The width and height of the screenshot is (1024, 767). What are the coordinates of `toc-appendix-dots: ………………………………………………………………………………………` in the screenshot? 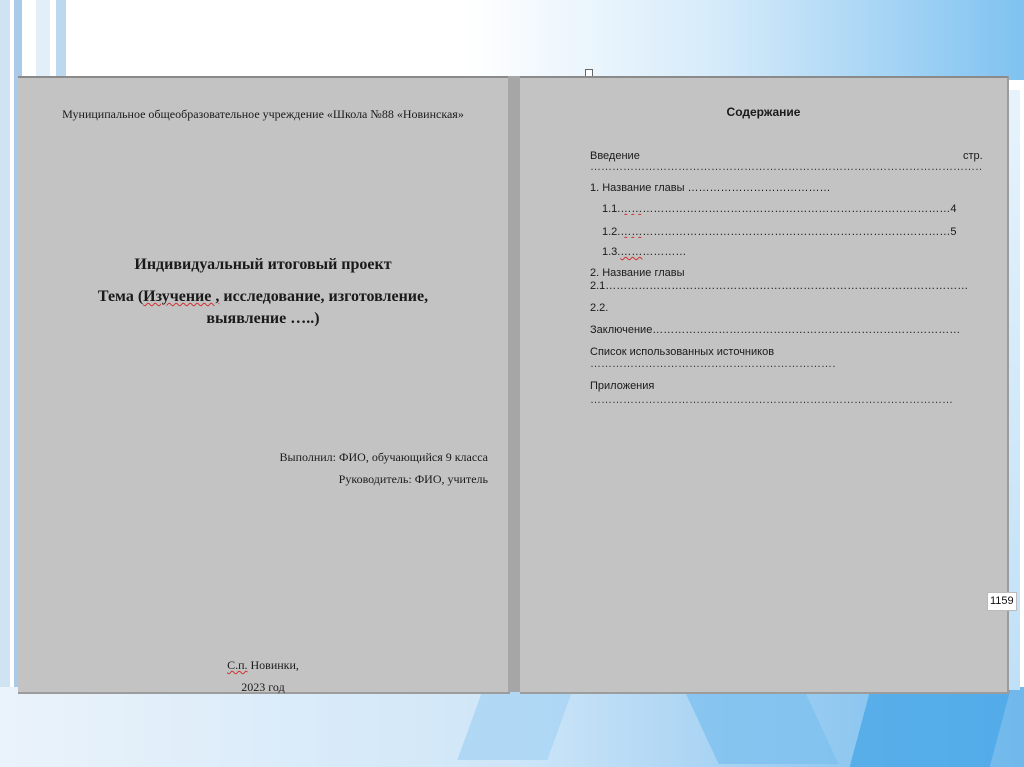 It's located at (771, 400).